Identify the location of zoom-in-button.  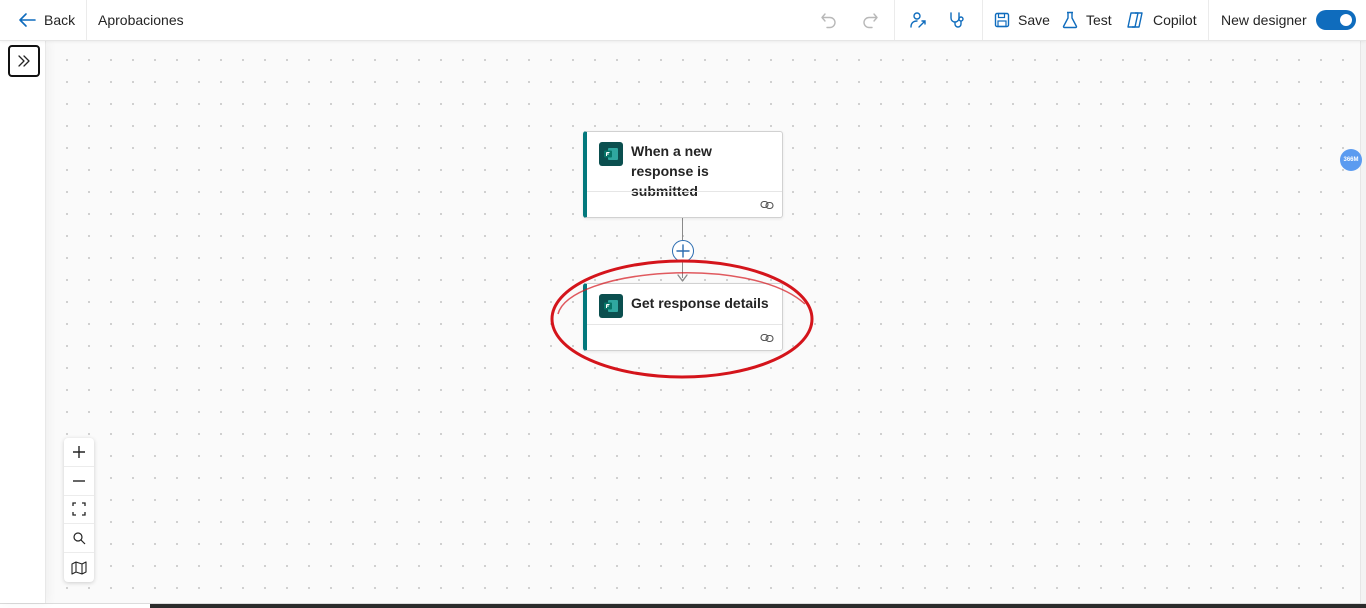
(79, 452).